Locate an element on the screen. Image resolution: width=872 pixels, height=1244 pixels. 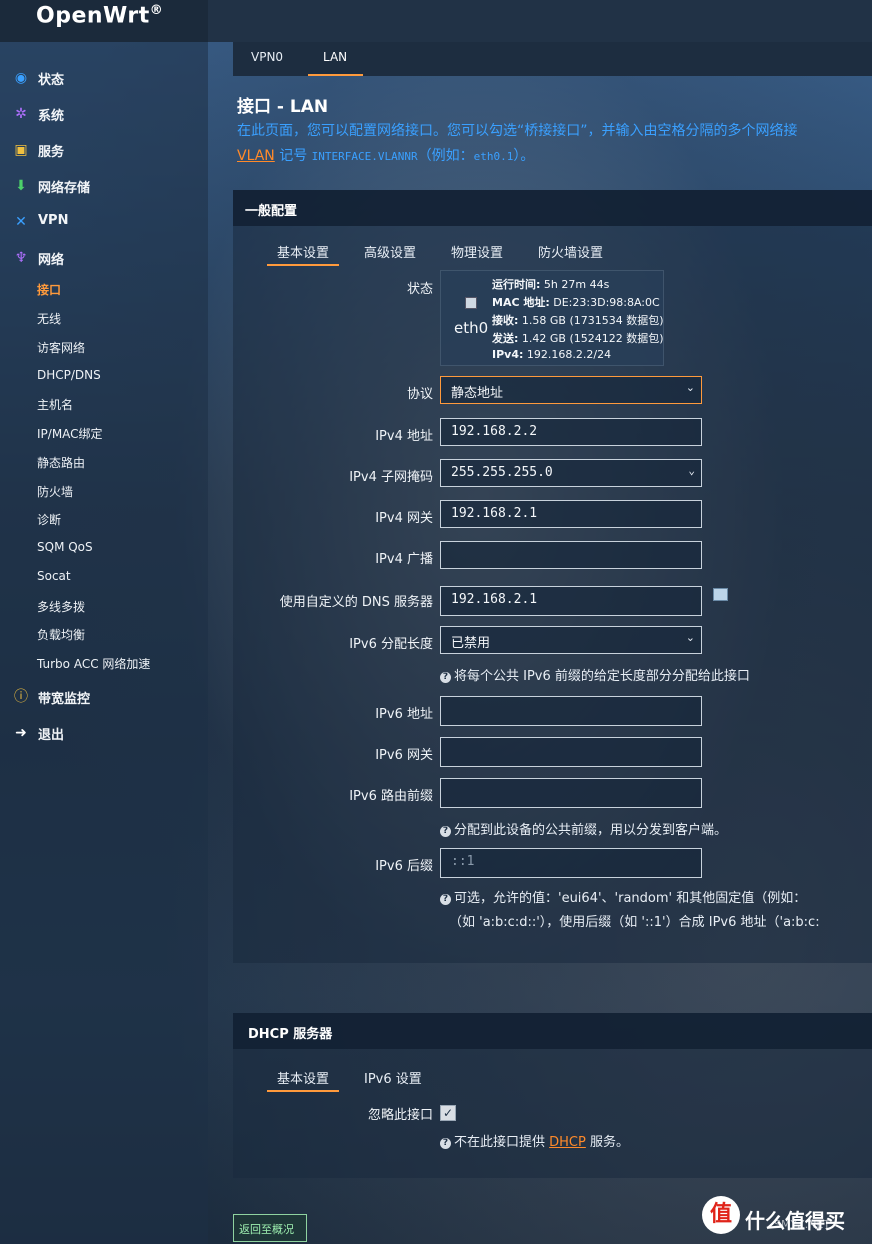
ipv6-suffix-help: ? 可选，允许的值：'eui64'、'random' 和其他固定值（例如： is located at coordinates (623, 896).